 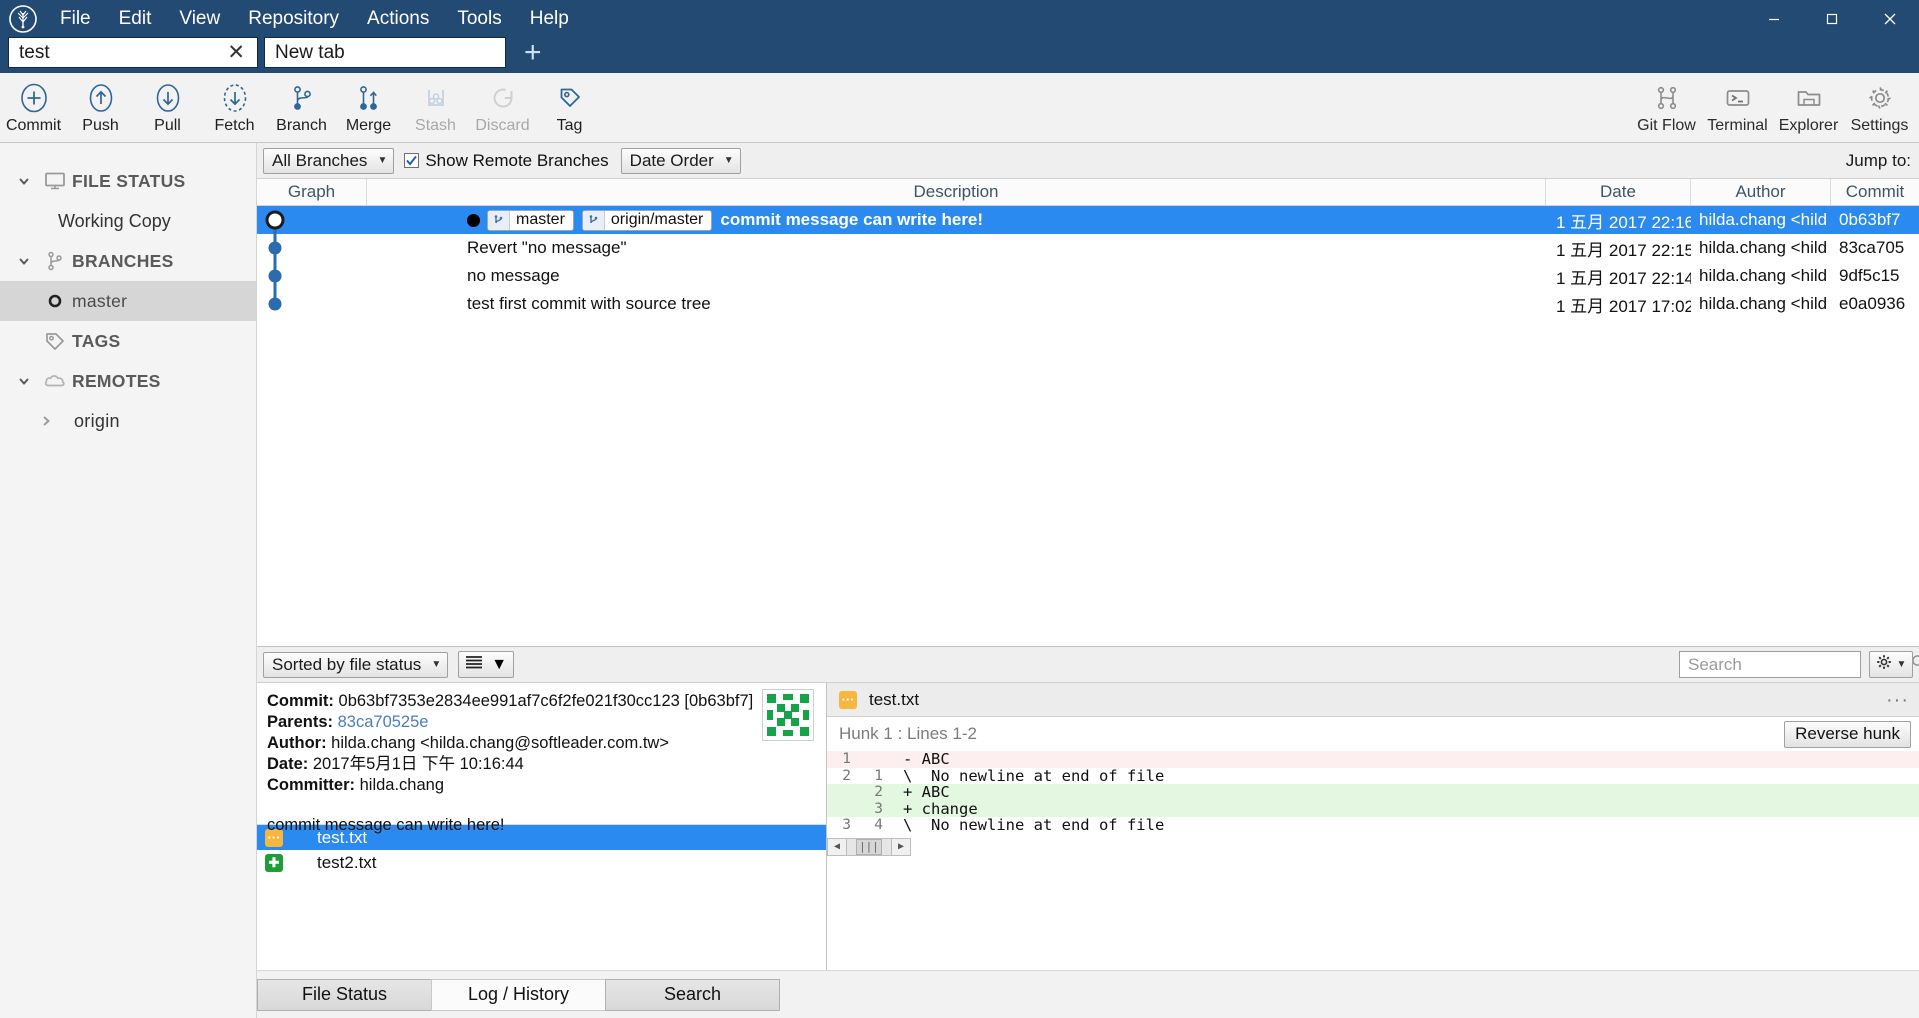 I want to click on sidebar-section-tags: TAGS, so click(x=128, y=341).